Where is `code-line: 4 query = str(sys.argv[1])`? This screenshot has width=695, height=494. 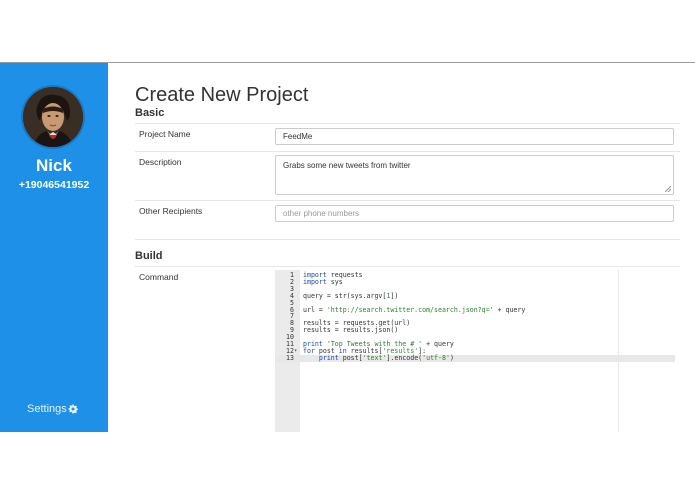
code-line: 4 query = str(sys.argv[1]) is located at coordinates (475, 295).